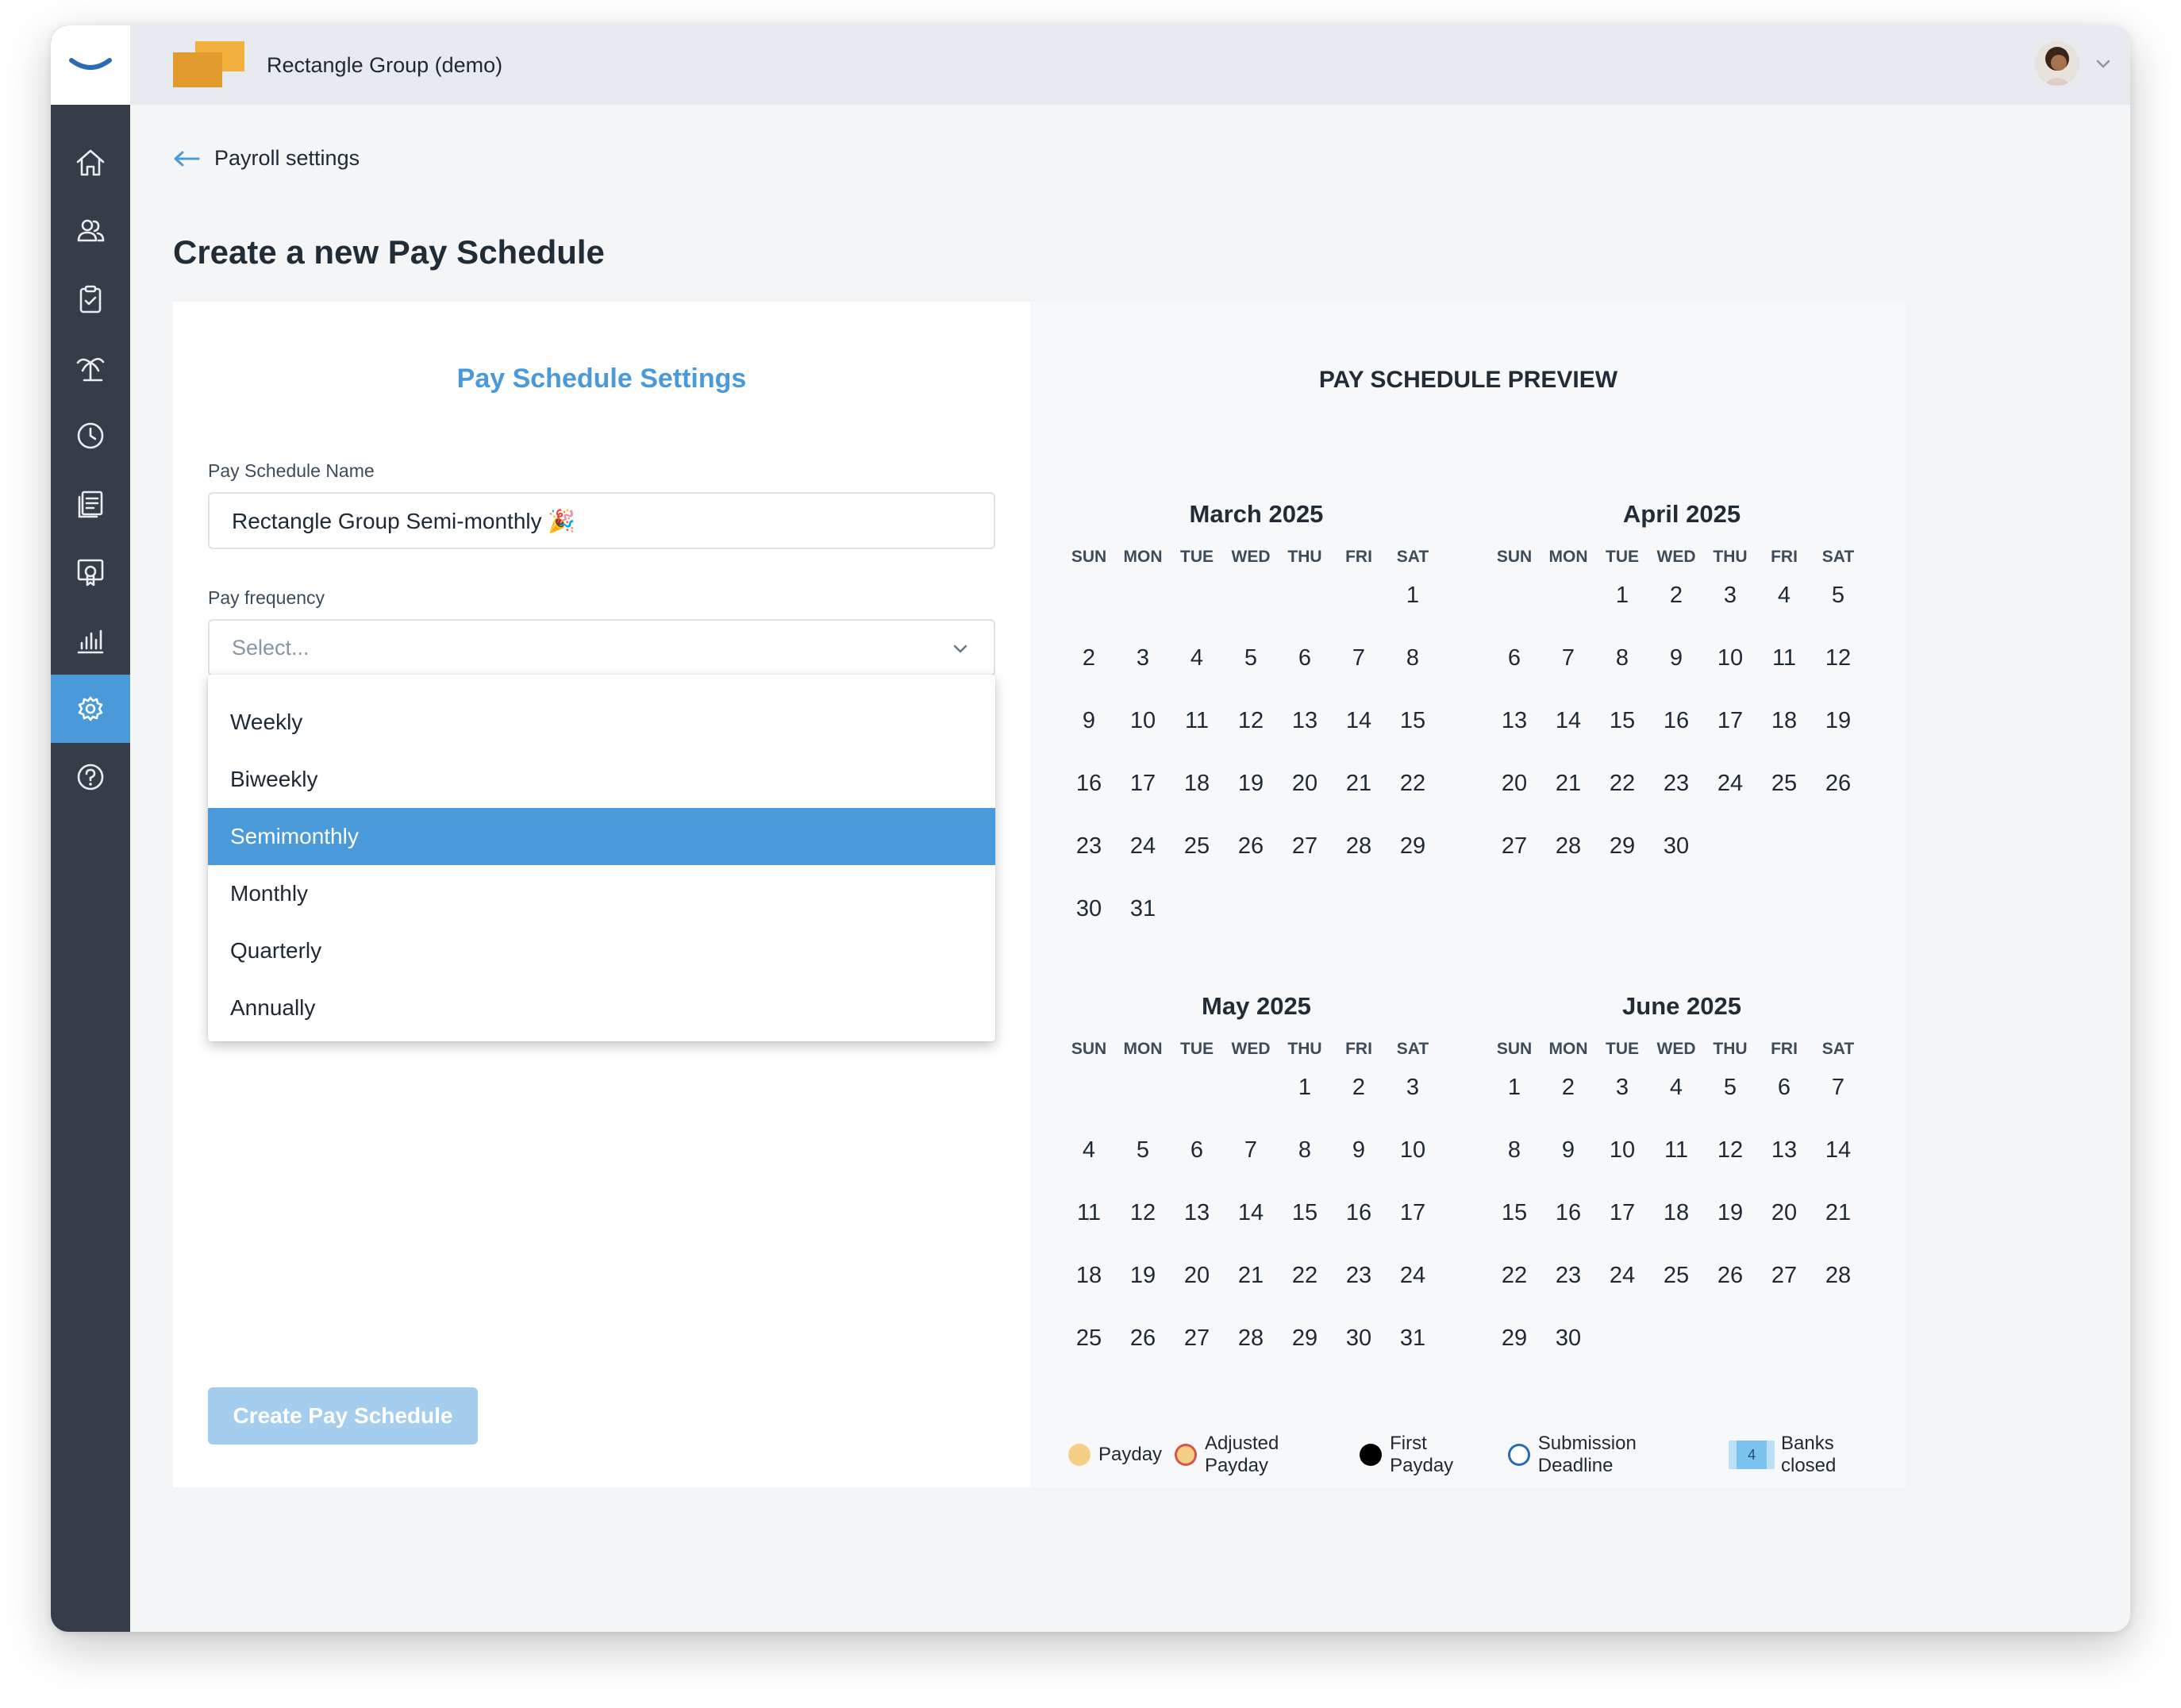 Image resolution: width=2181 pixels, height=1708 pixels. Describe the element at coordinates (2103, 63) in the screenshot. I see `chevron-down-icon` at that location.